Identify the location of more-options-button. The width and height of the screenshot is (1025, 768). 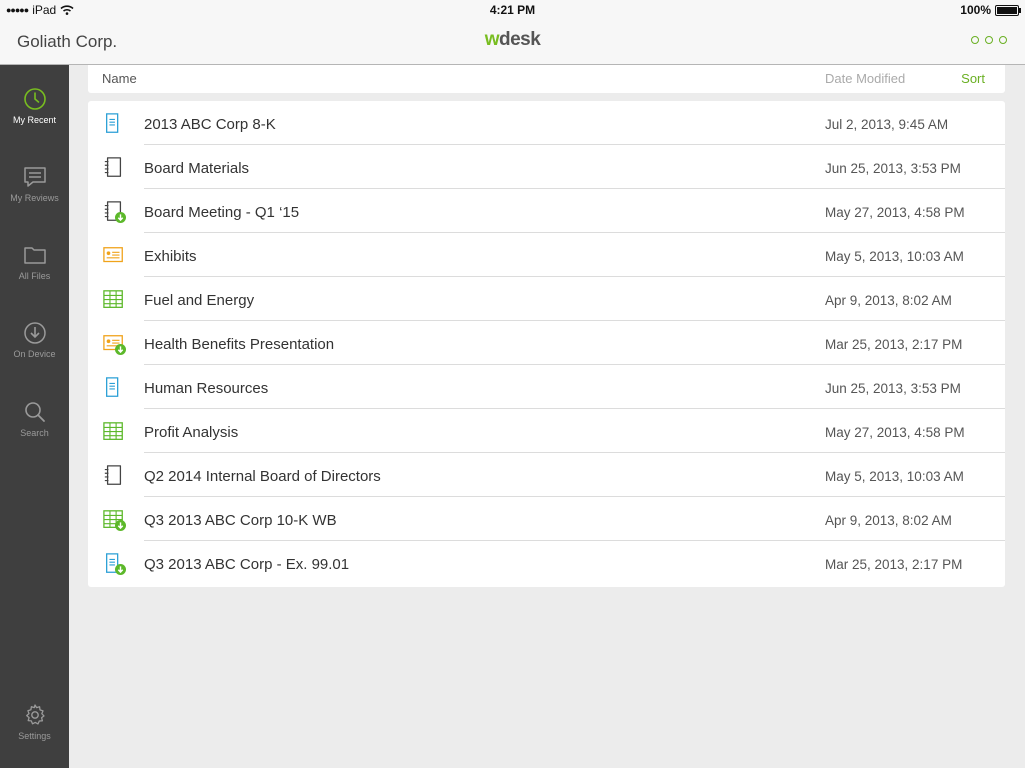
(989, 40).